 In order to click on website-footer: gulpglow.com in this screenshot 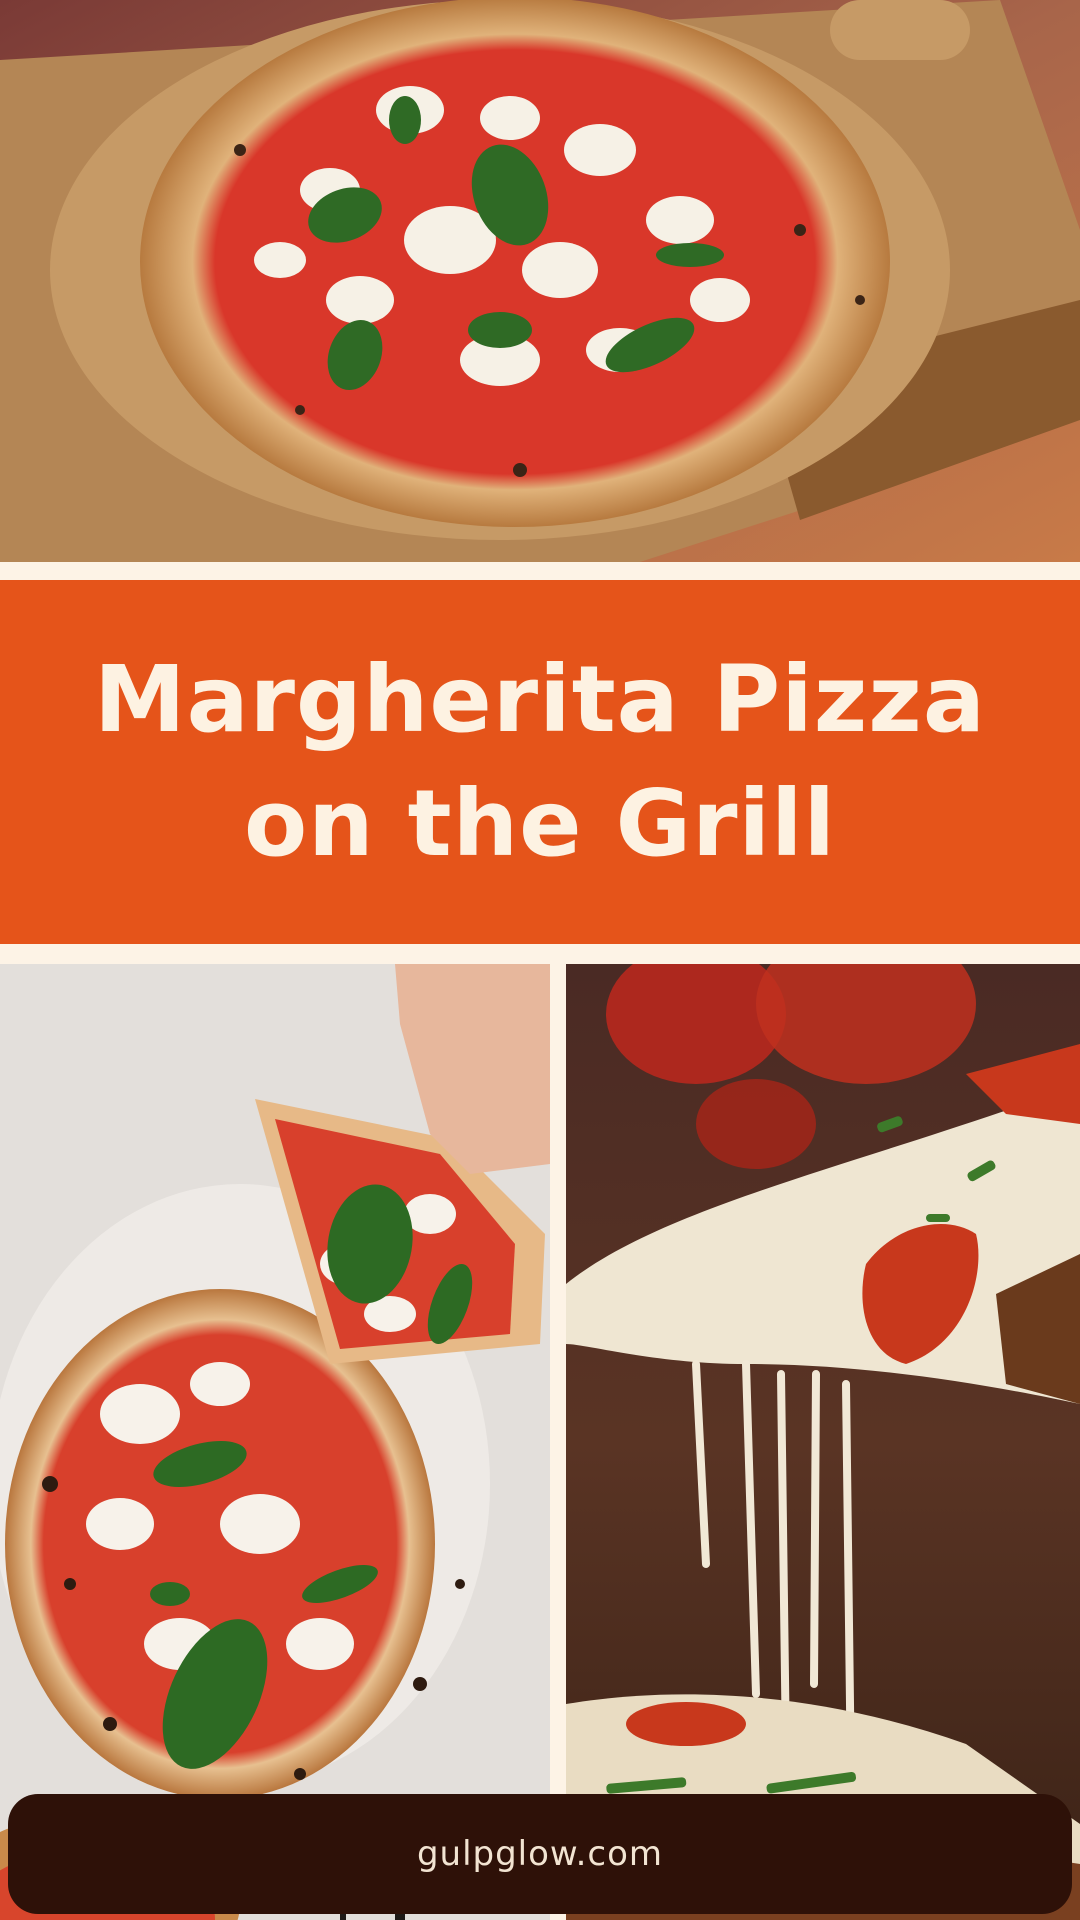, I will do `click(540, 1854)`.